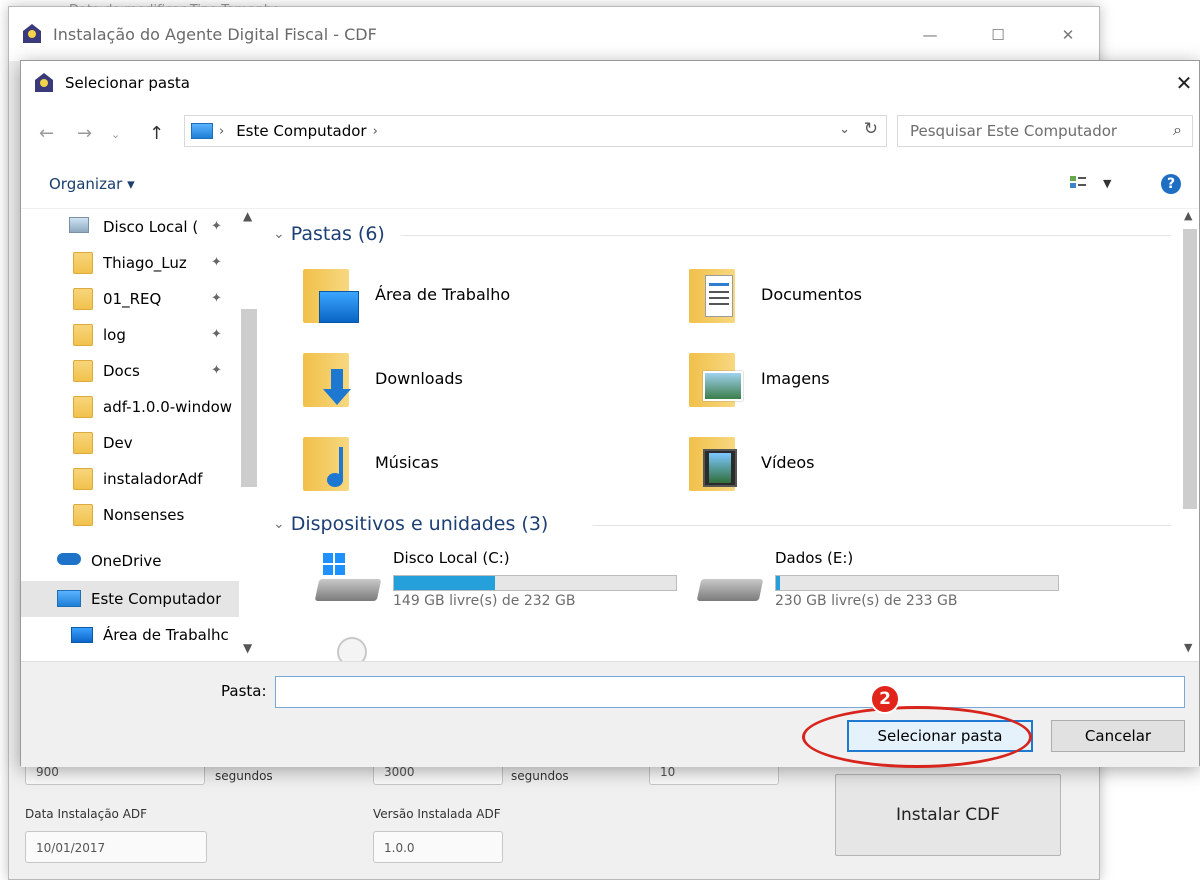  Describe the element at coordinates (866, 601) in the screenshot. I see `drive-free-text: 230 GB livre(s) de 233 GB` at that location.